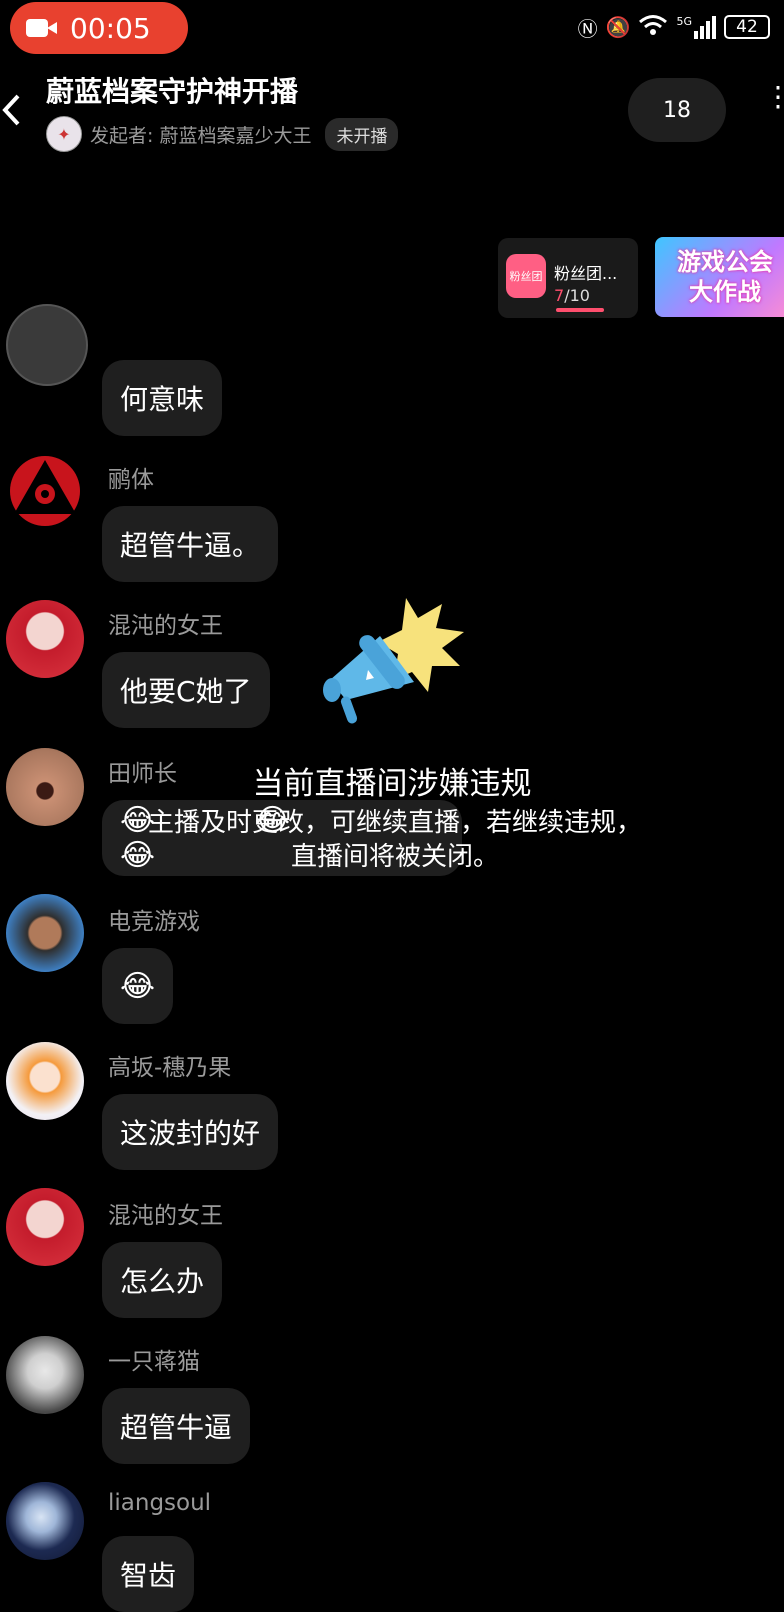 Image resolution: width=784 pixels, height=1612 pixels. I want to click on message-bubble: 😂, so click(138, 986).